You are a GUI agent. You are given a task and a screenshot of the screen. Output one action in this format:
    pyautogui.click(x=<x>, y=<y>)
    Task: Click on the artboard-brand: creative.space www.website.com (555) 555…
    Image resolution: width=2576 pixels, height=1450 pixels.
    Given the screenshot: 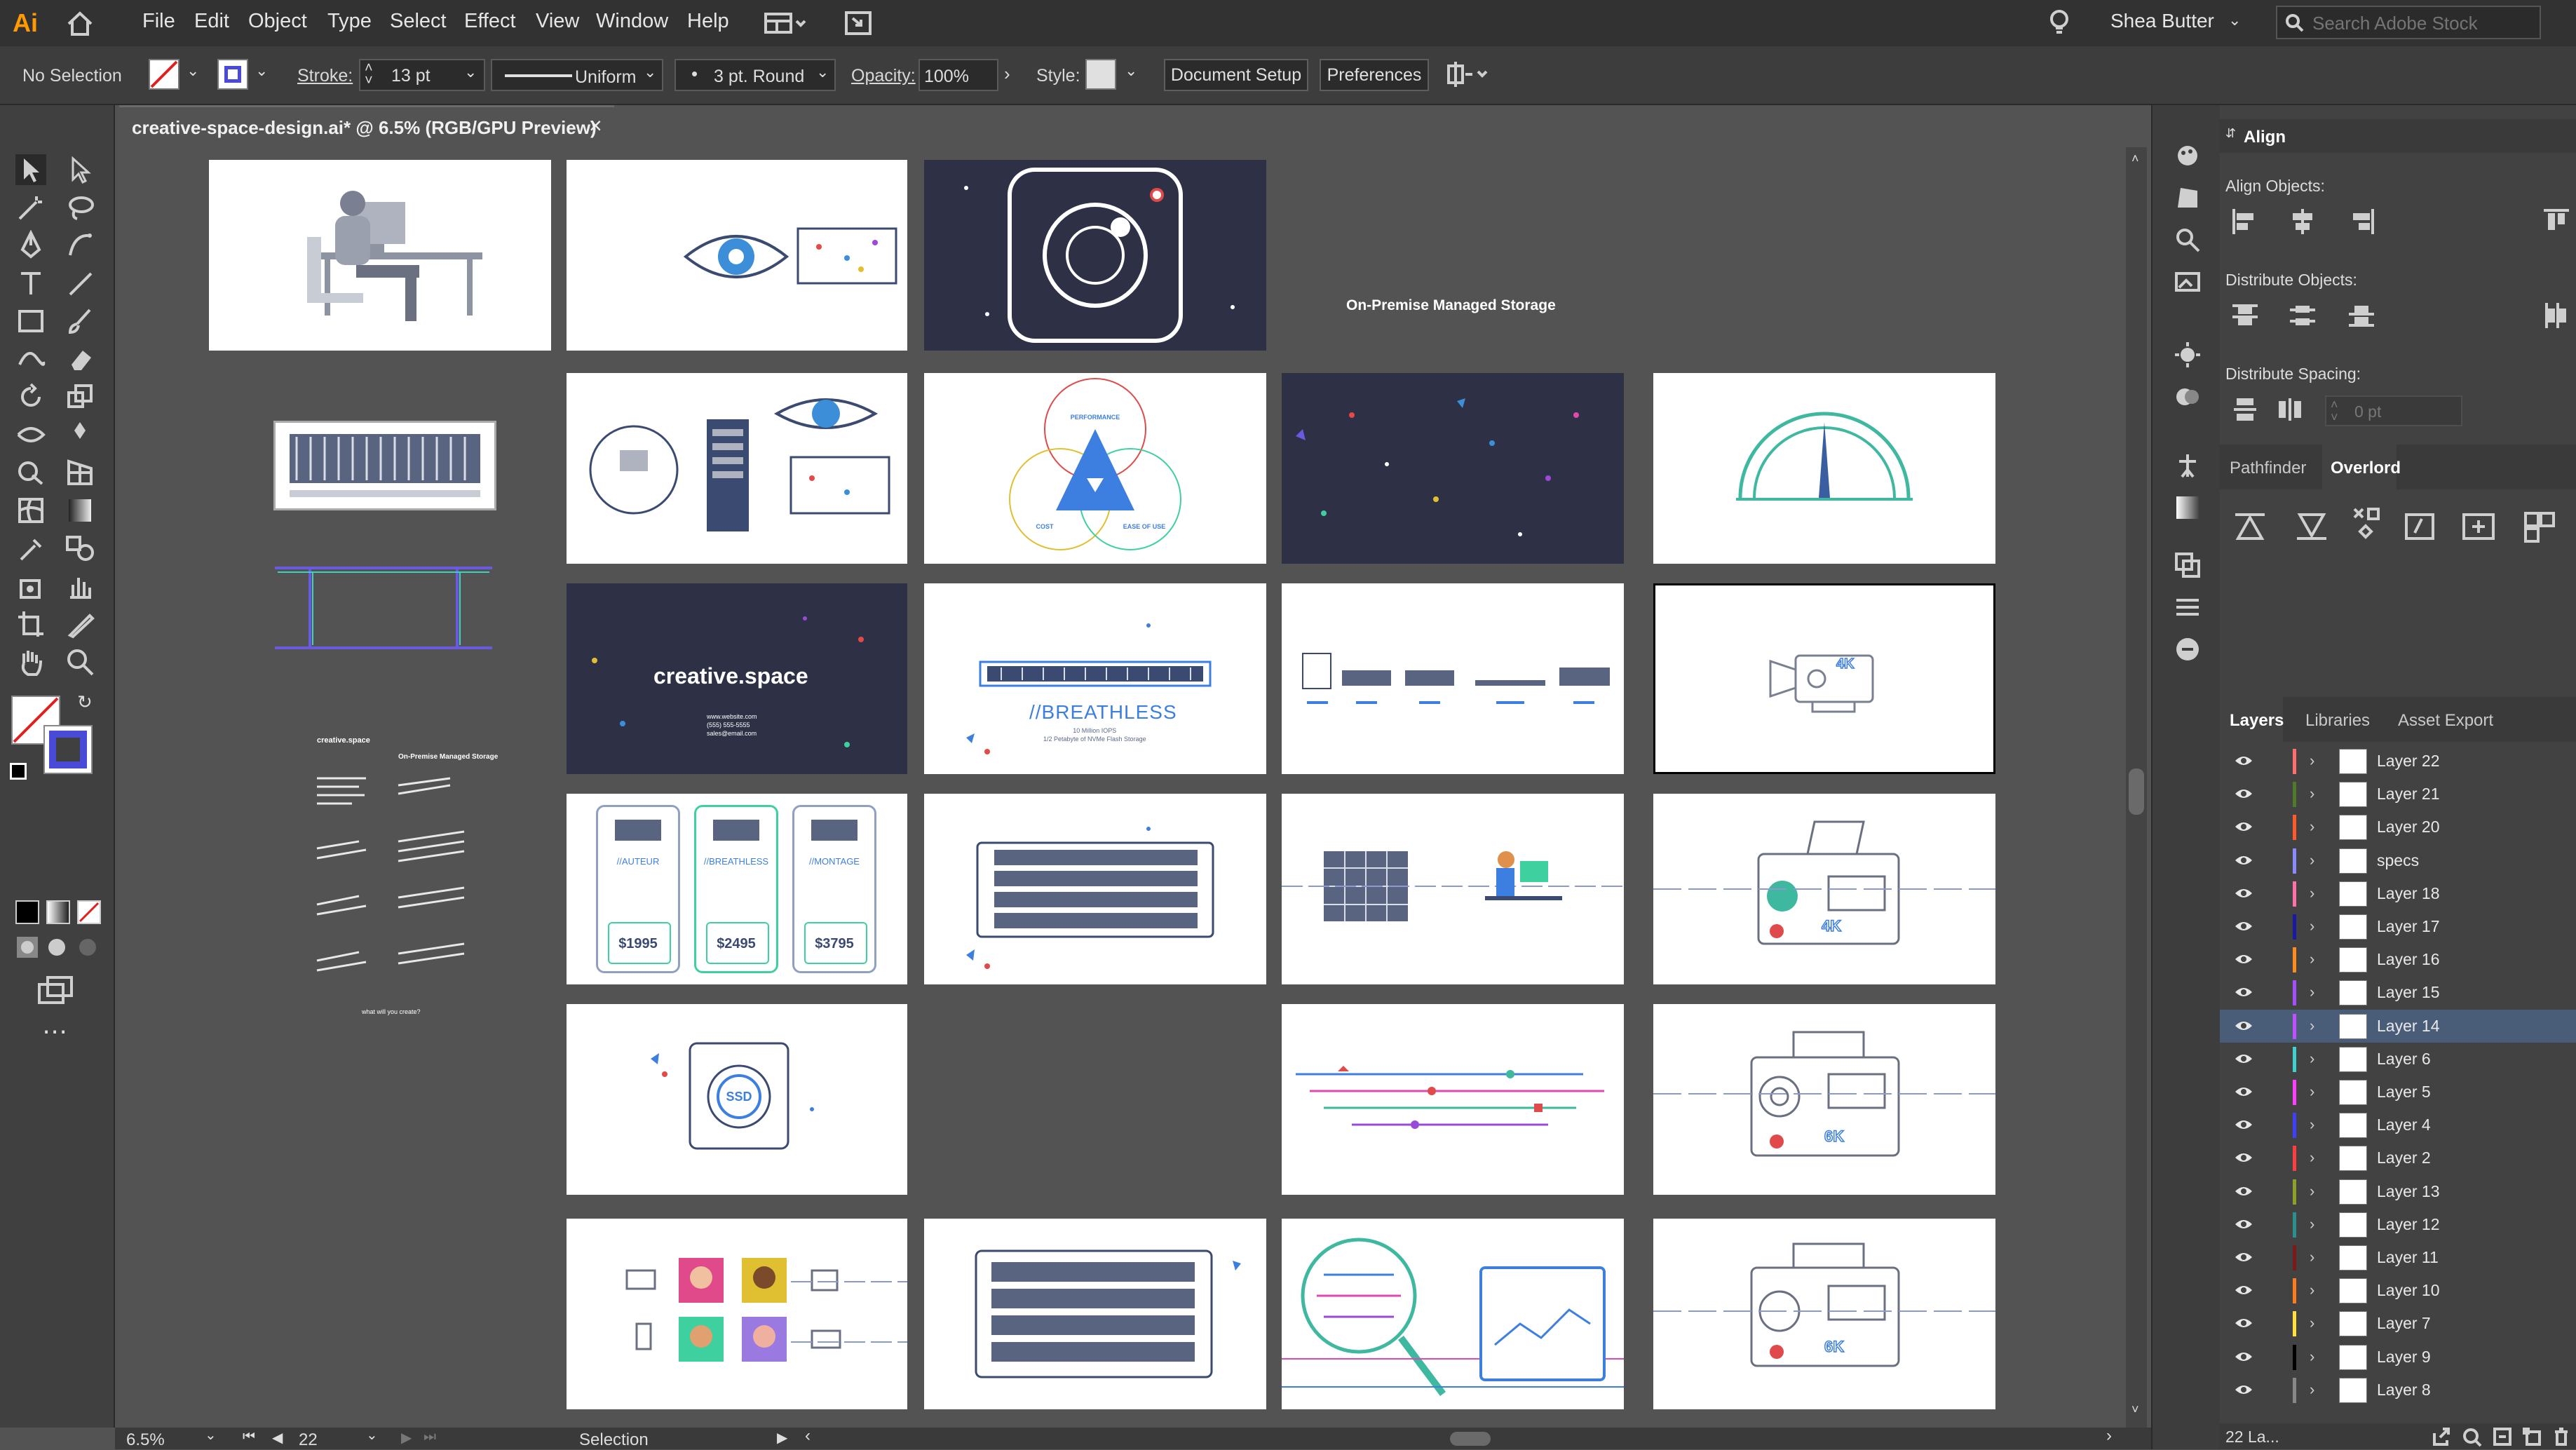 What is the action you would take?
    pyautogui.click(x=737, y=678)
    